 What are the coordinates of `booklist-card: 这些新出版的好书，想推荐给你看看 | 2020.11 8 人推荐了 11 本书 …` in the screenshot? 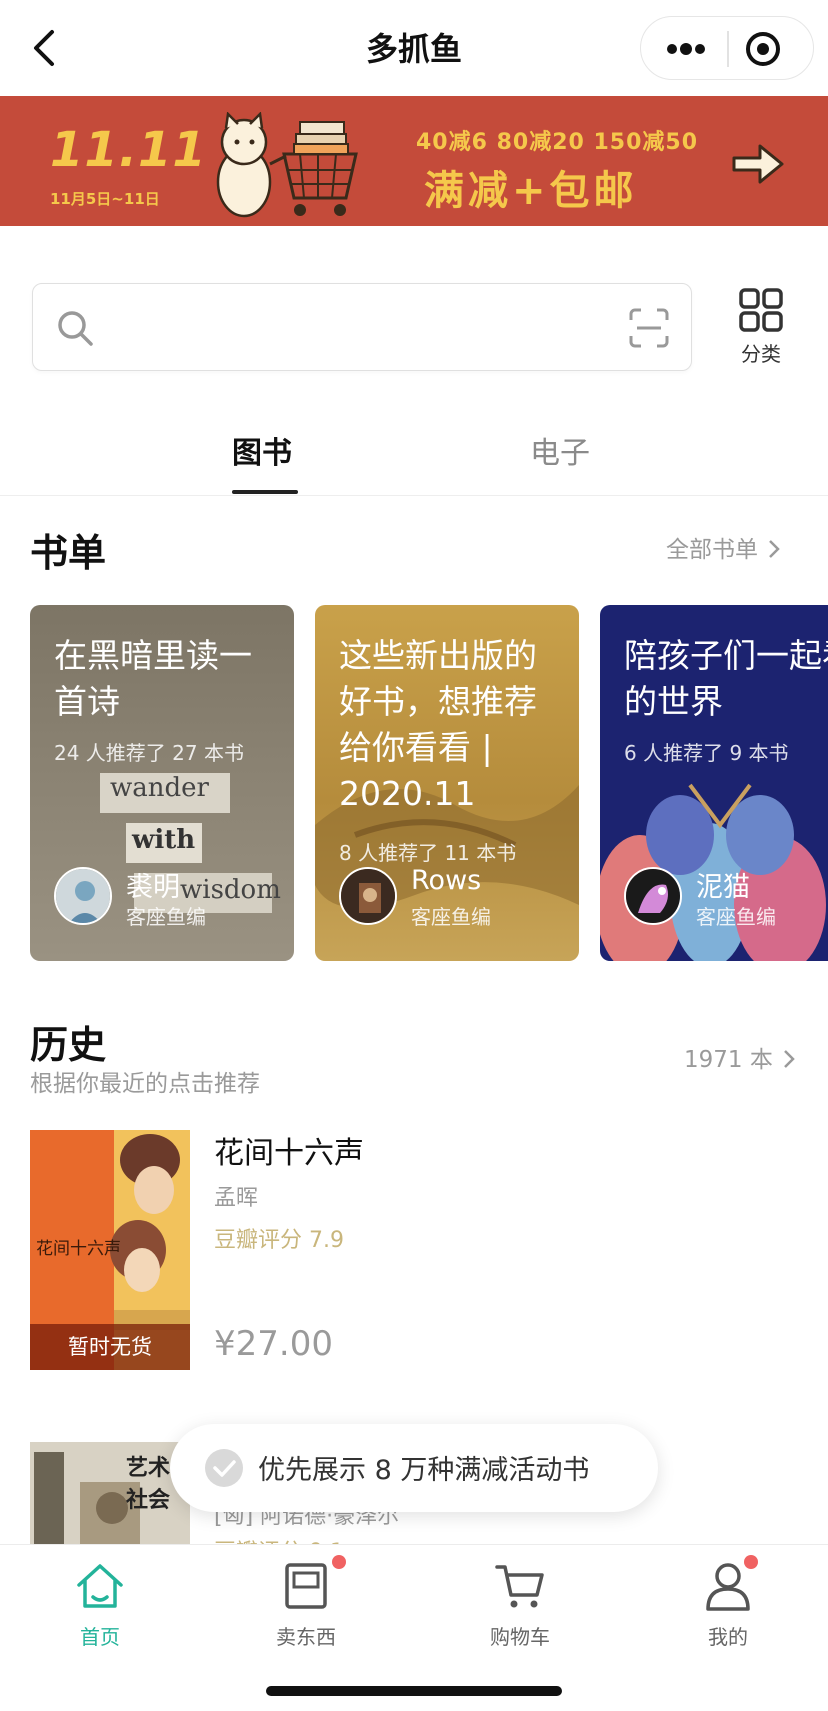 It's located at (447, 783).